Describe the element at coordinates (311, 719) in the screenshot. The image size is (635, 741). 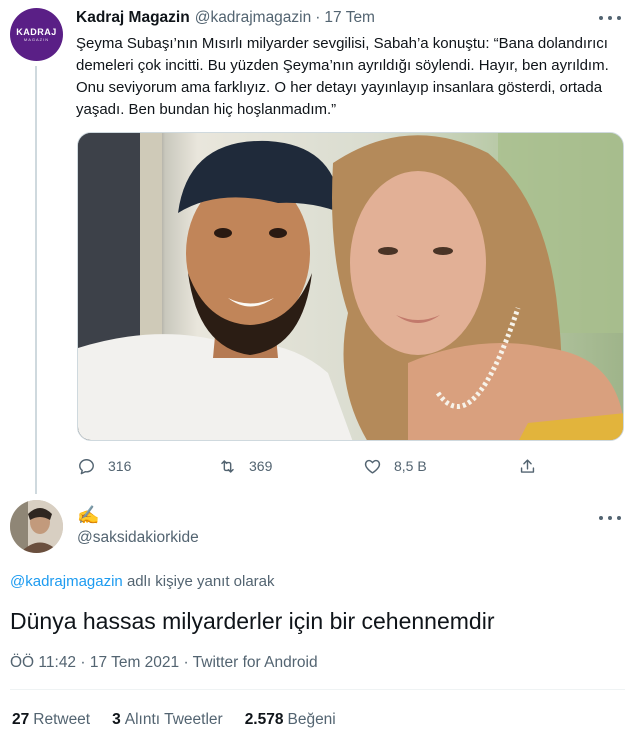
I see `likes-label: Beğeni` at that location.